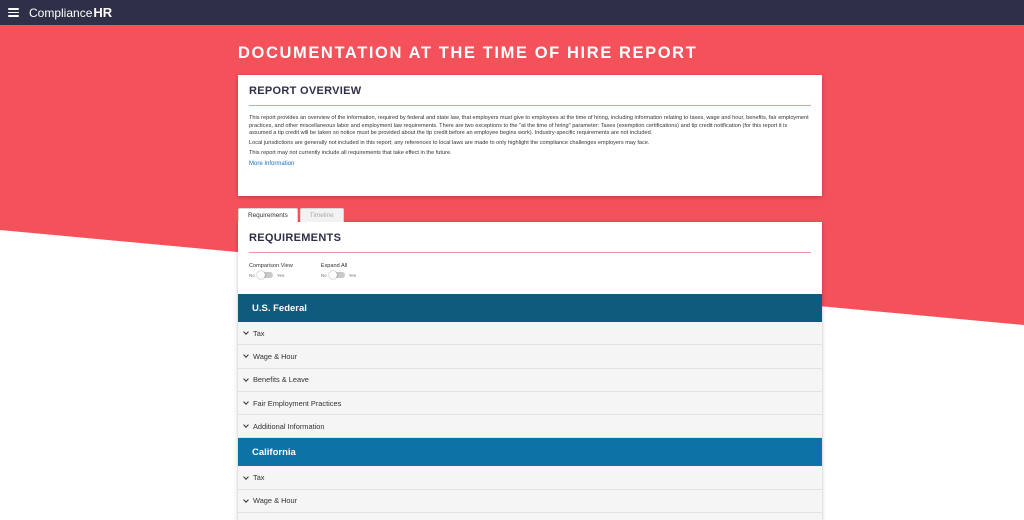 This screenshot has height=520, width=1024. I want to click on row-label: Benefits & Leave, so click(281, 380).